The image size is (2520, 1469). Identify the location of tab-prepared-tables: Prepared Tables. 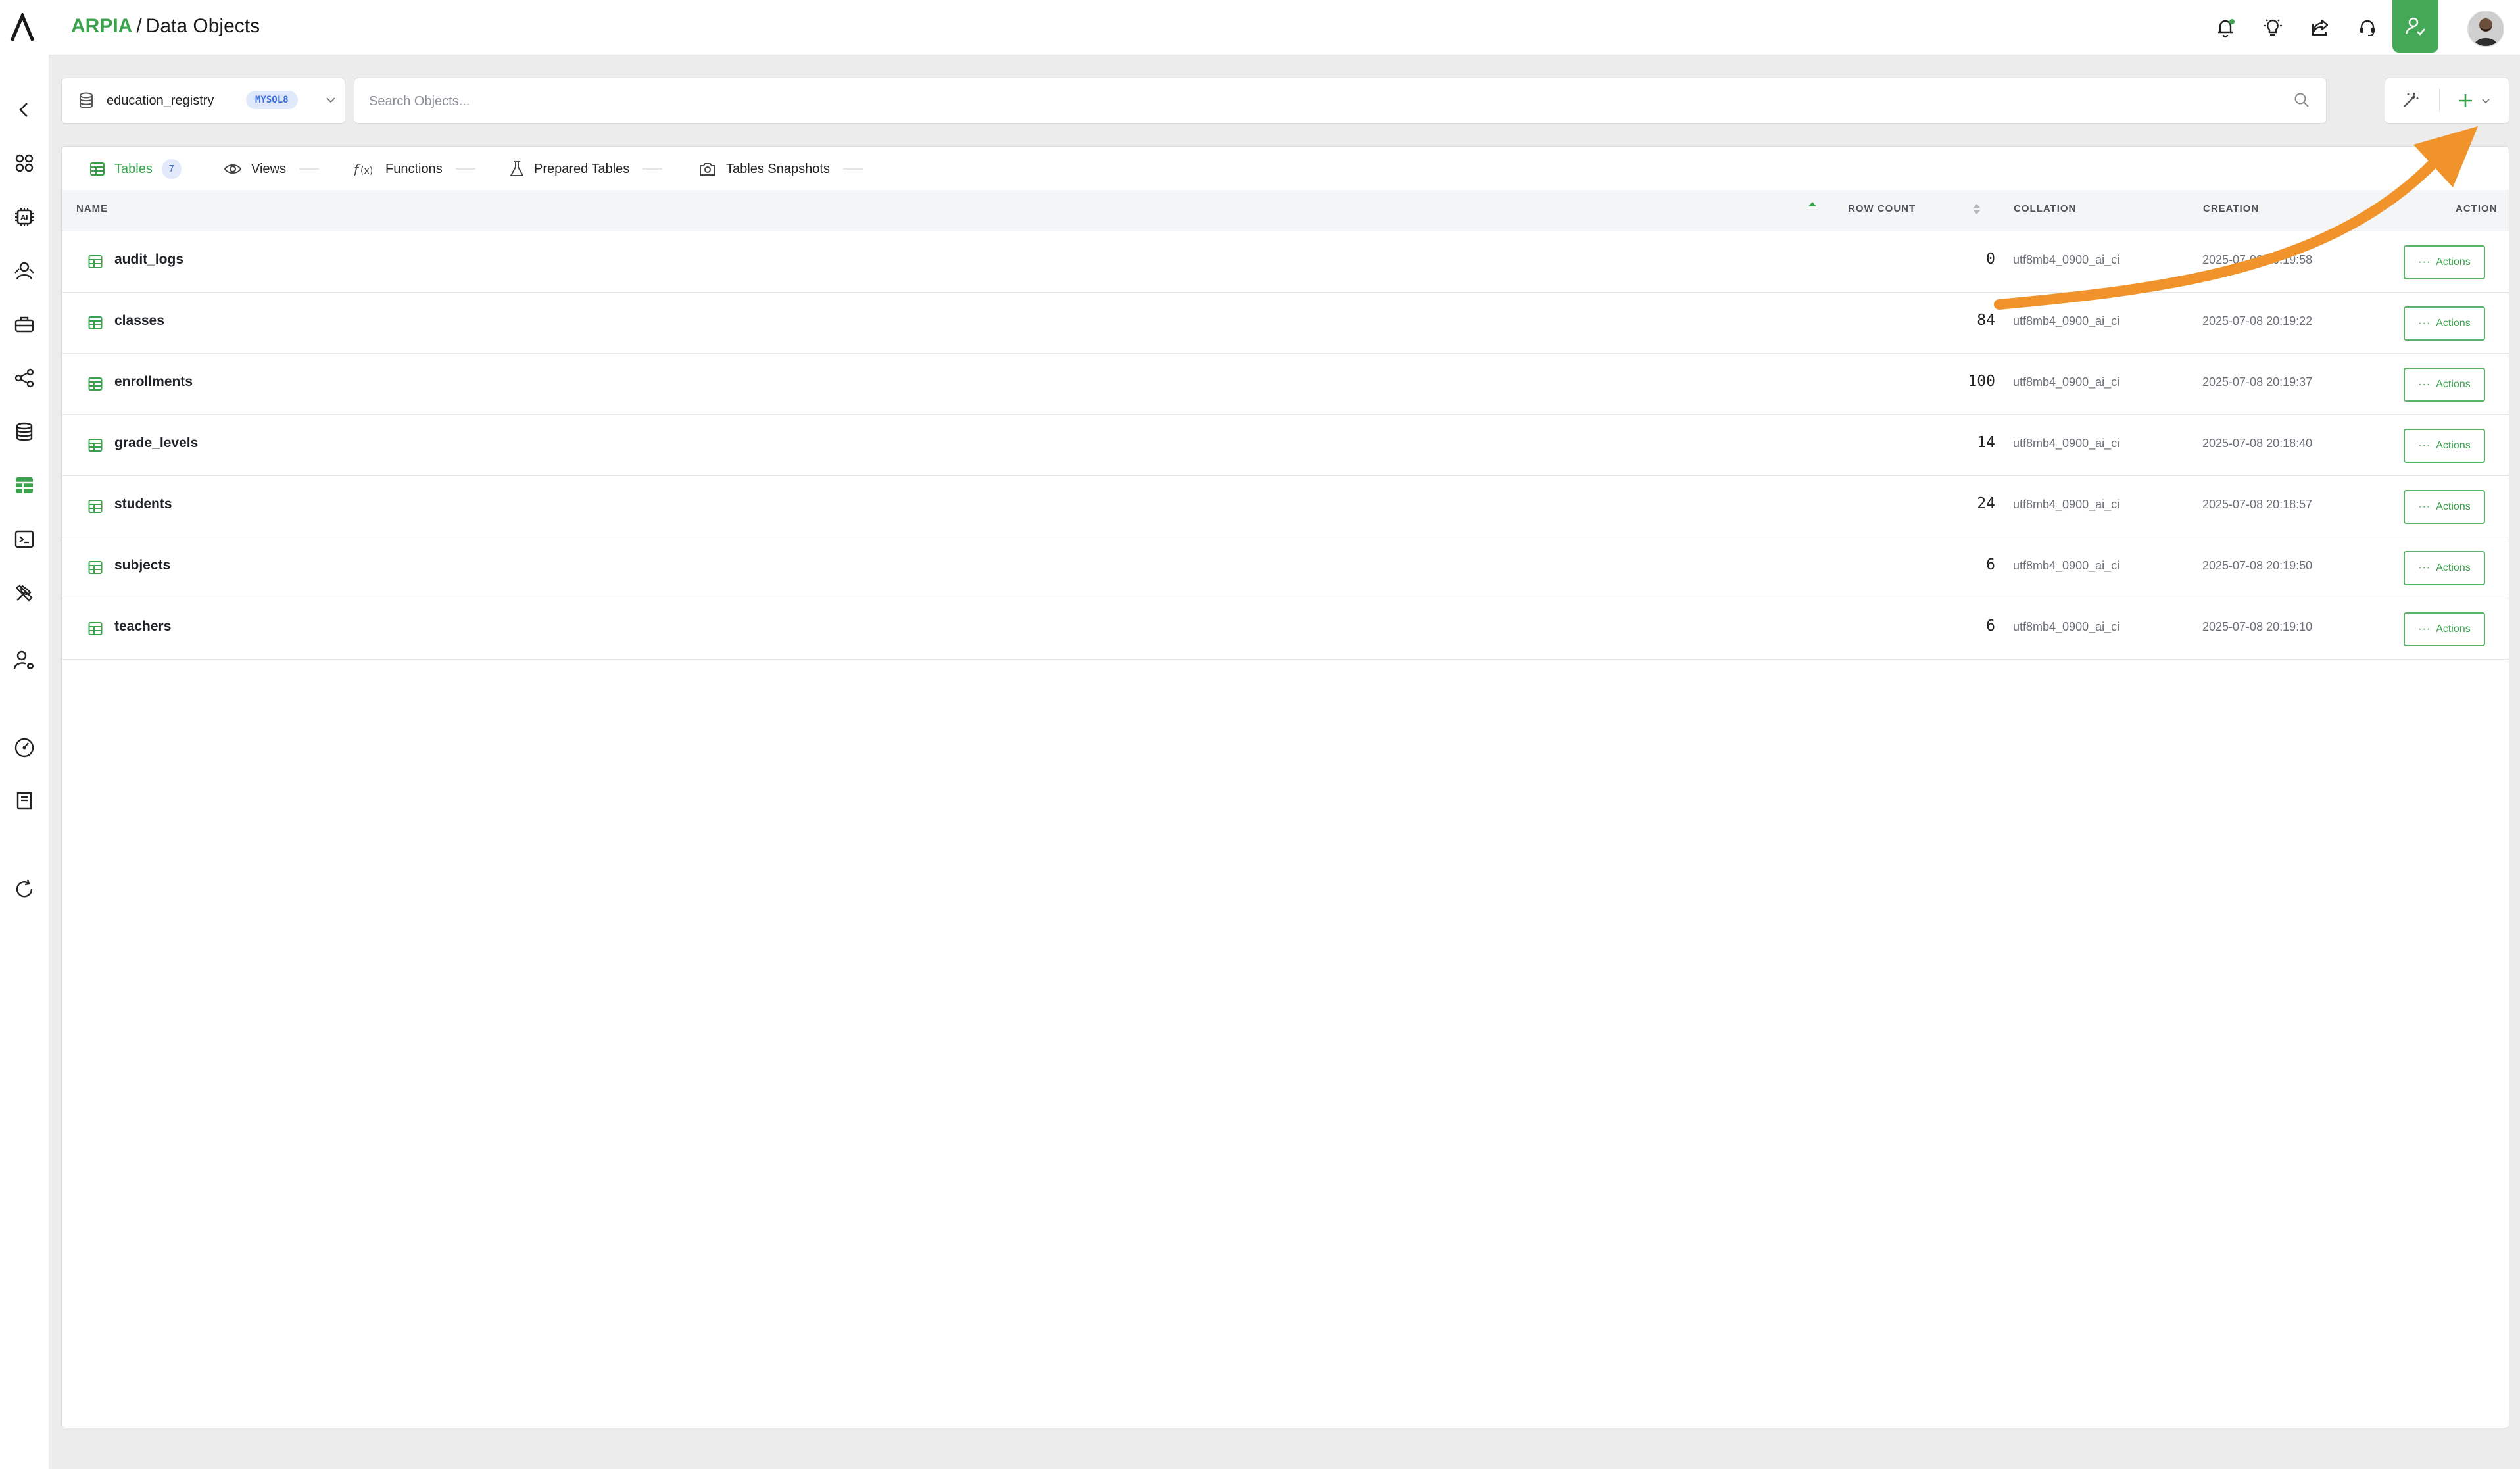
(586, 169).